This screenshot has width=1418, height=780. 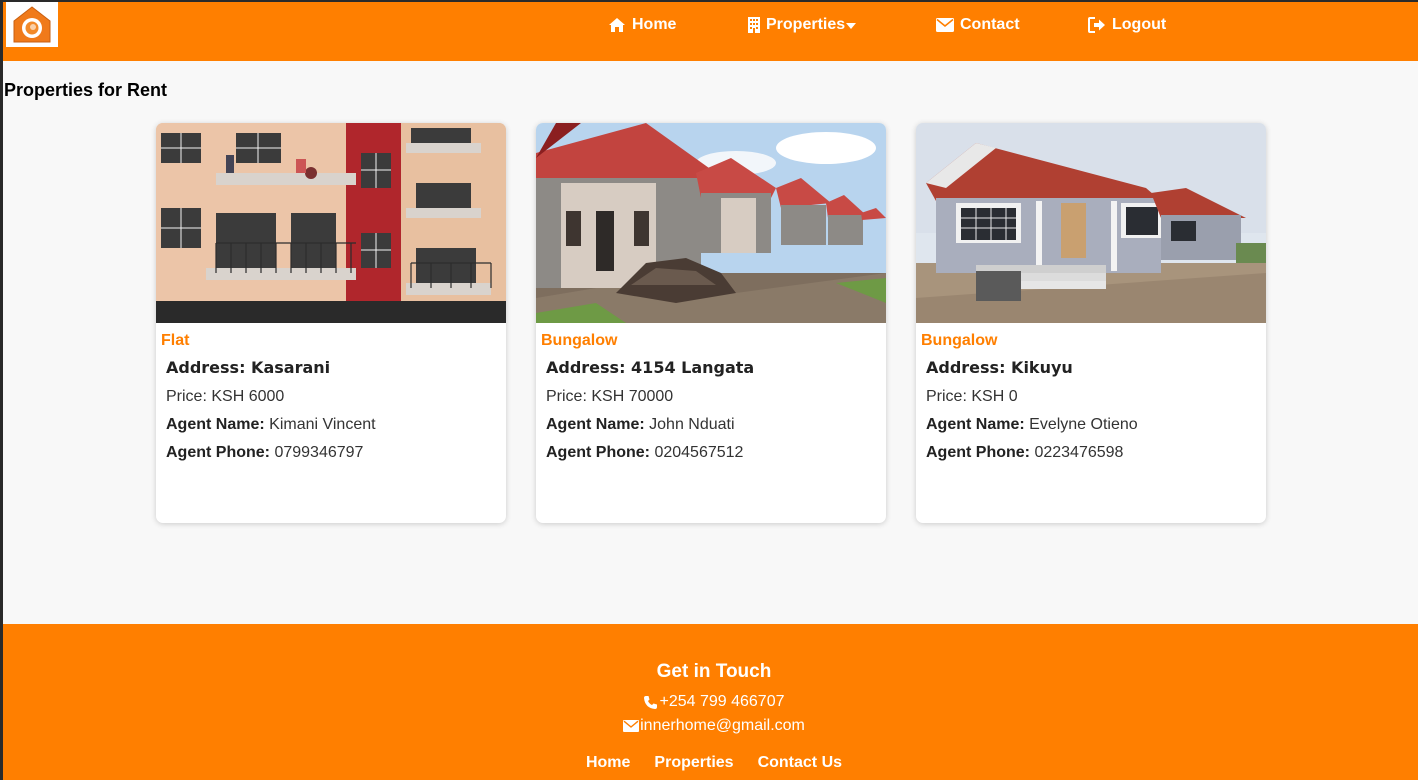 What do you see at coordinates (800, 763) in the screenshot?
I see `footer-link-contact-us: Contact Us` at bounding box center [800, 763].